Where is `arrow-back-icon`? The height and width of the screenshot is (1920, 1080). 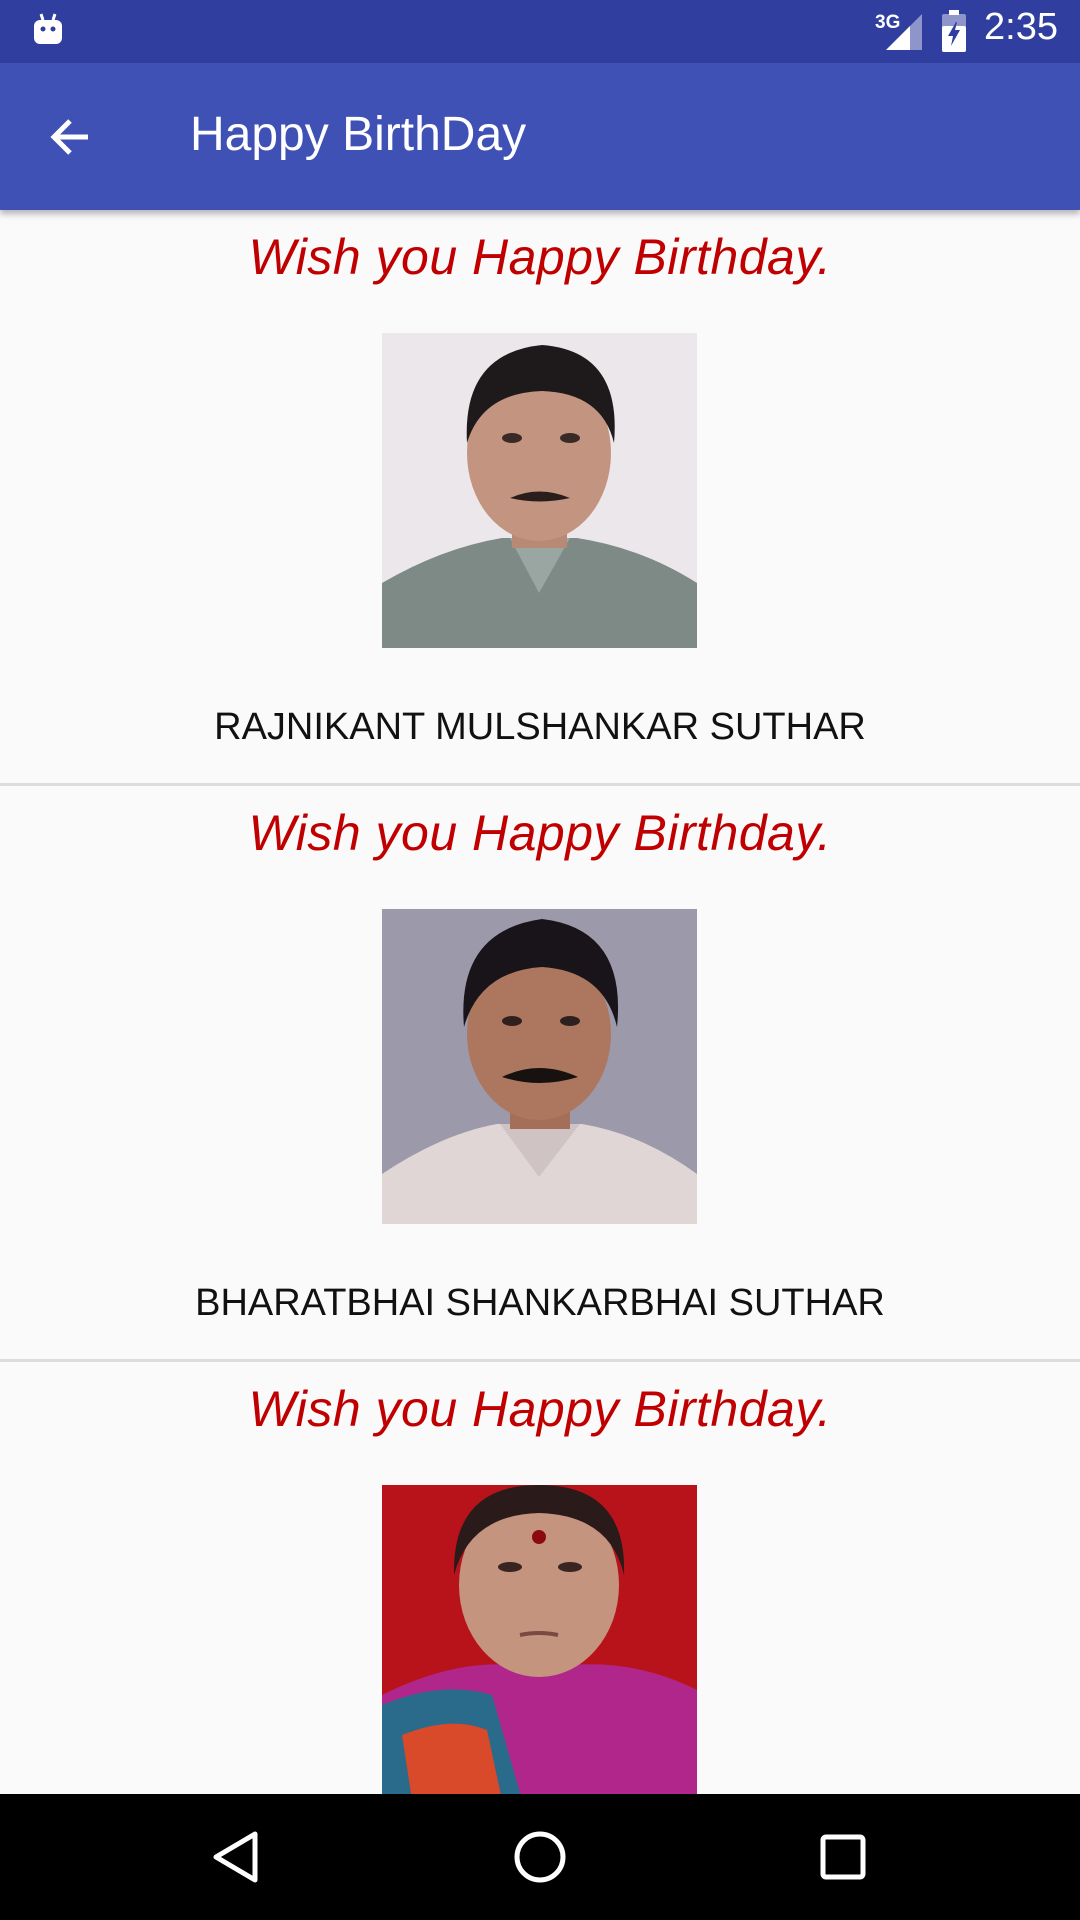
arrow-back-icon is located at coordinates (69, 137).